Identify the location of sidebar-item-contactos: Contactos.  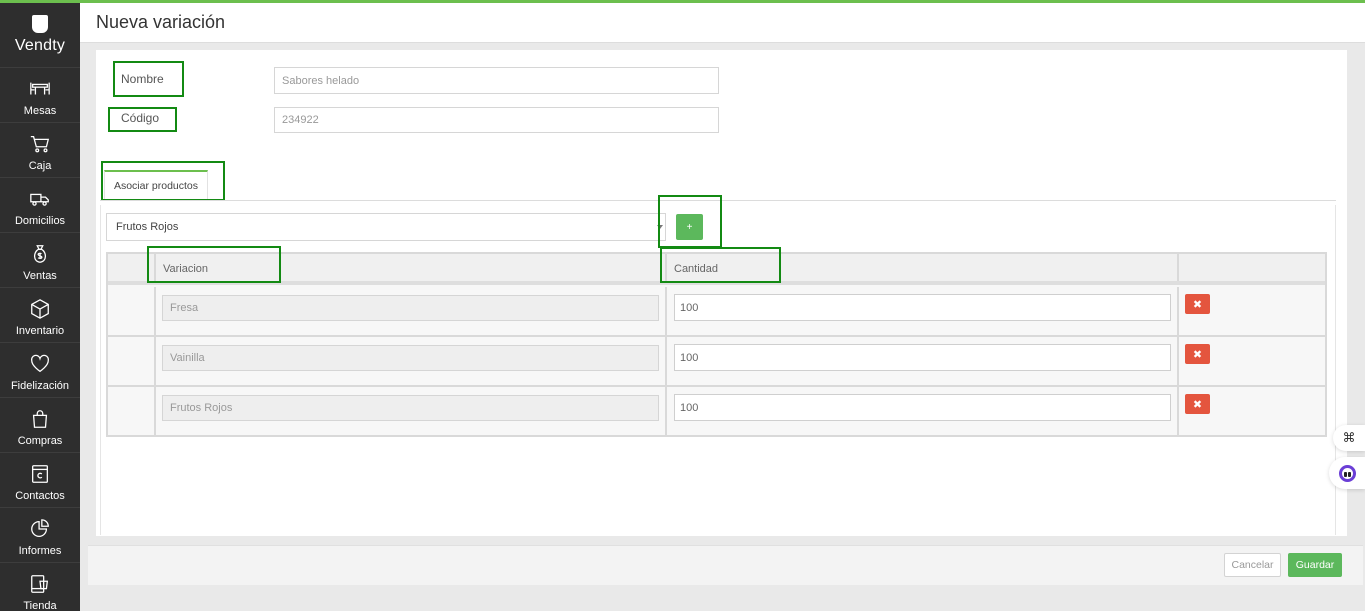
(40, 480).